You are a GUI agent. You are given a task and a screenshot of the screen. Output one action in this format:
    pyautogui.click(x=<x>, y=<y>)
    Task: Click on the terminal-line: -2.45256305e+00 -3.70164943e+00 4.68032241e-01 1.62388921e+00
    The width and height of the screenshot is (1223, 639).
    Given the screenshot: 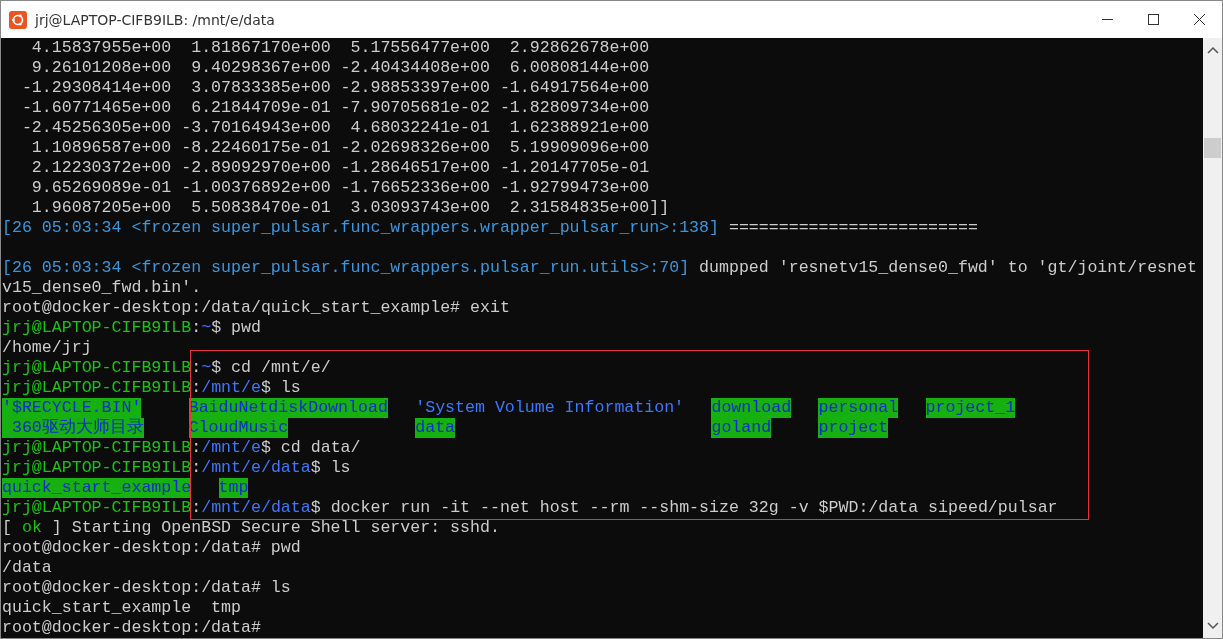 What is the action you would take?
    pyautogui.click(x=335, y=128)
    